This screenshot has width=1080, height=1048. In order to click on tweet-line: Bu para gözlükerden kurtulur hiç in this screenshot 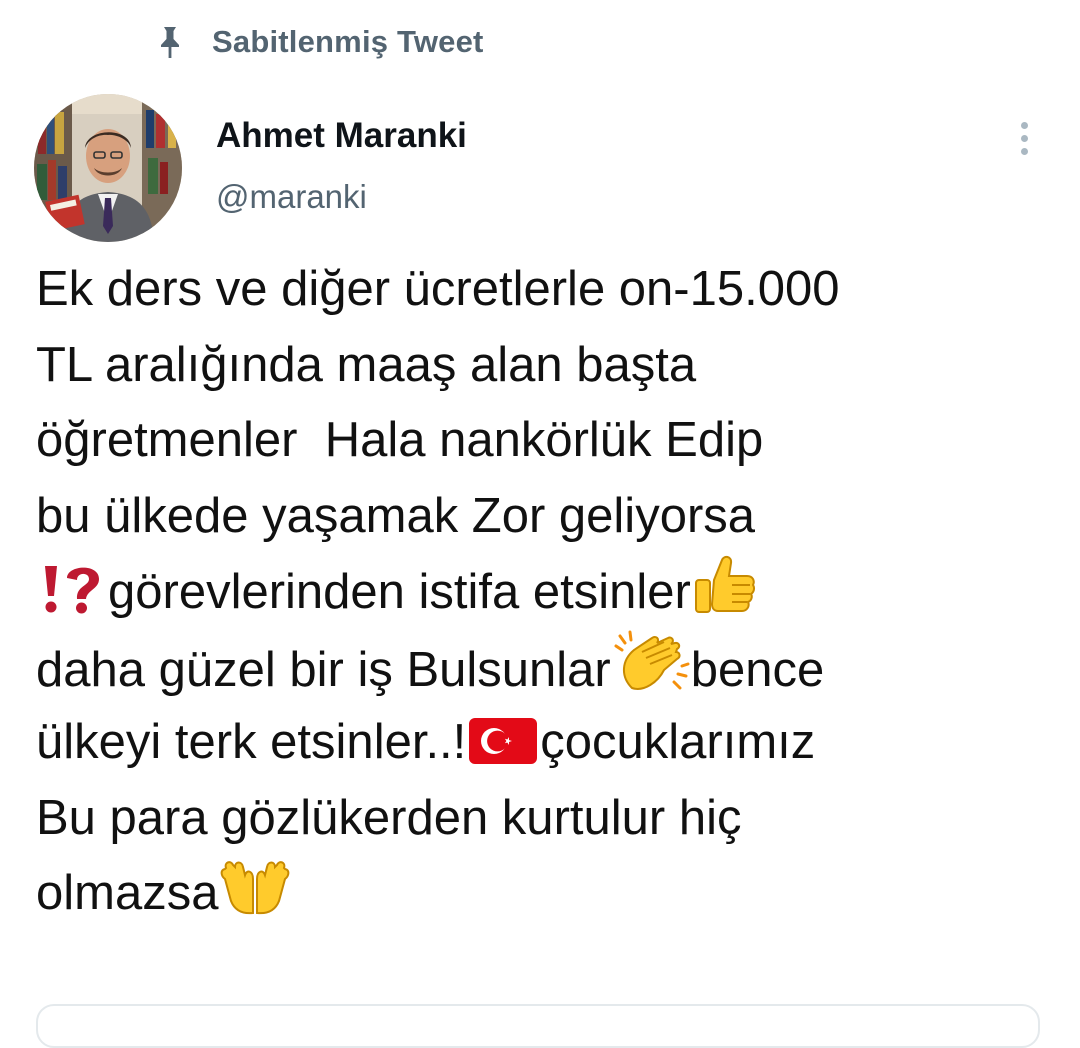, I will do `click(389, 817)`.